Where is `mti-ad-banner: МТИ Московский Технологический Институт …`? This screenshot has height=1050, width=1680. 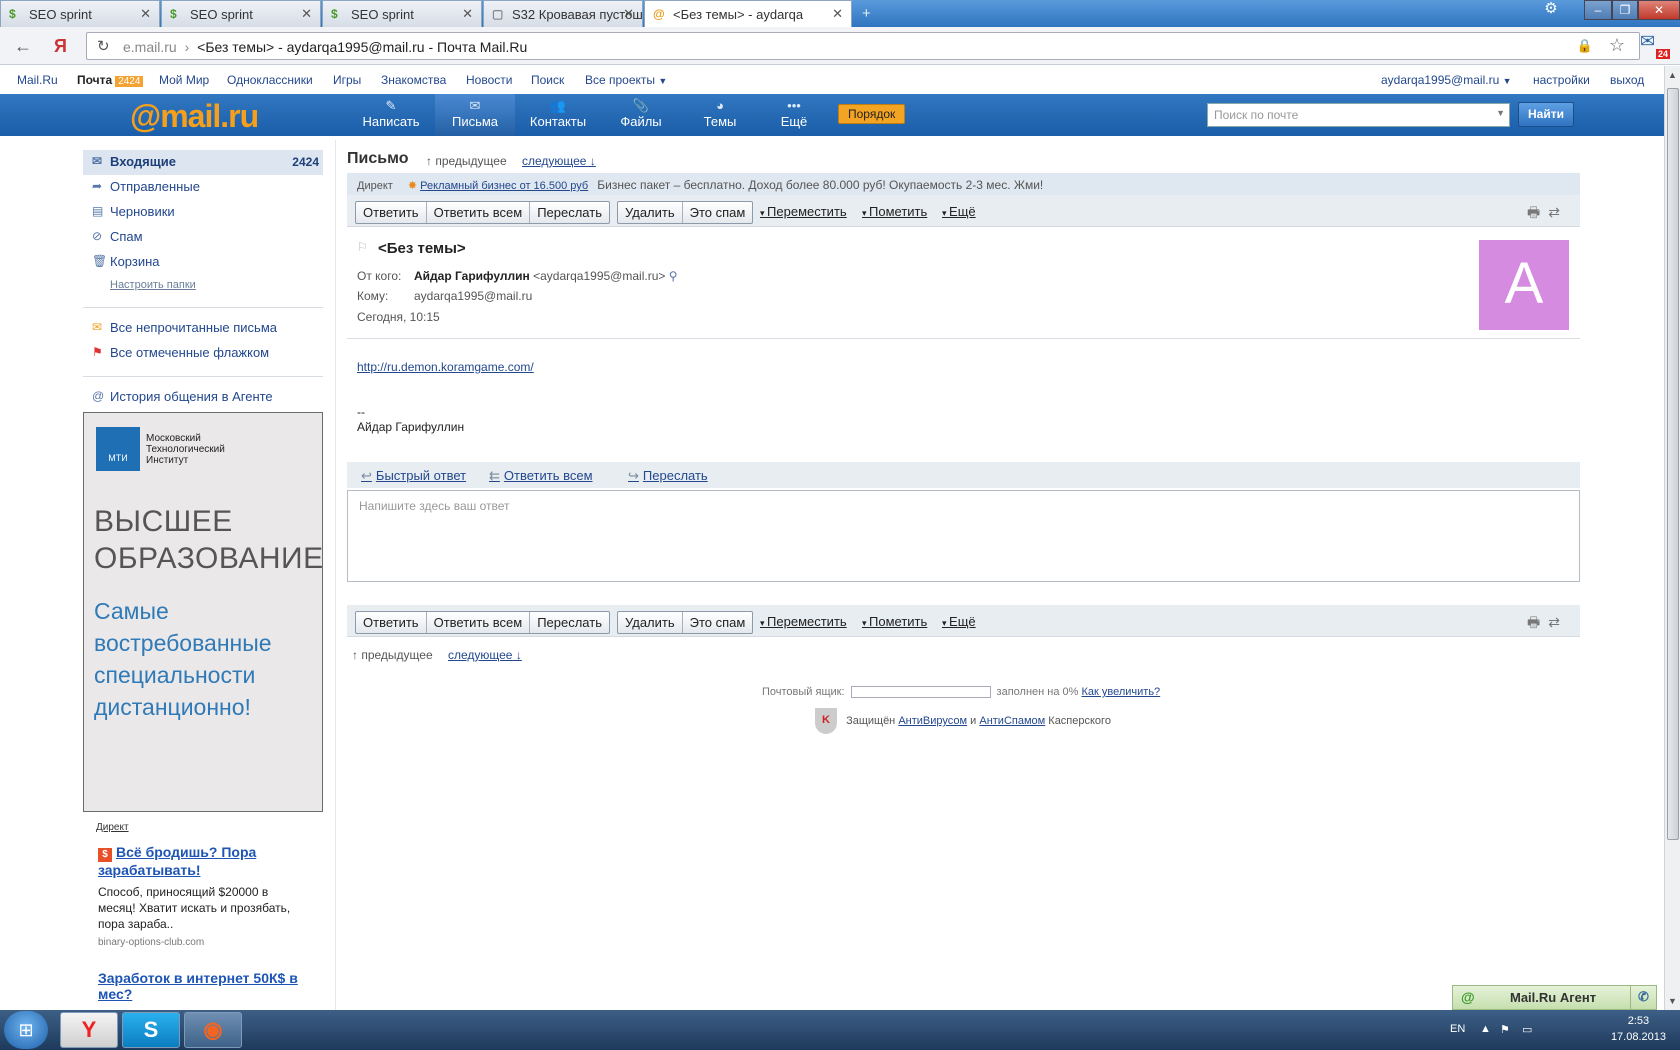 mti-ad-banner: МТИ Московский Технологический Институт … is located at coordinates (203, 612).